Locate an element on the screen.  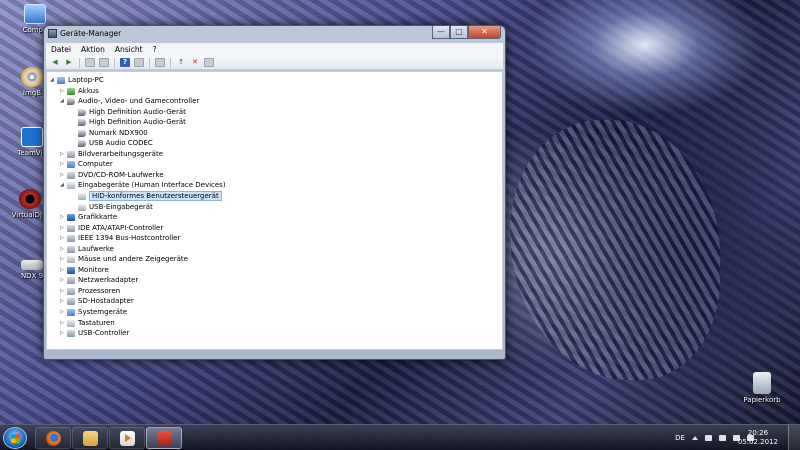
tree-node-label: Computer is located at coordinates (95, 164).